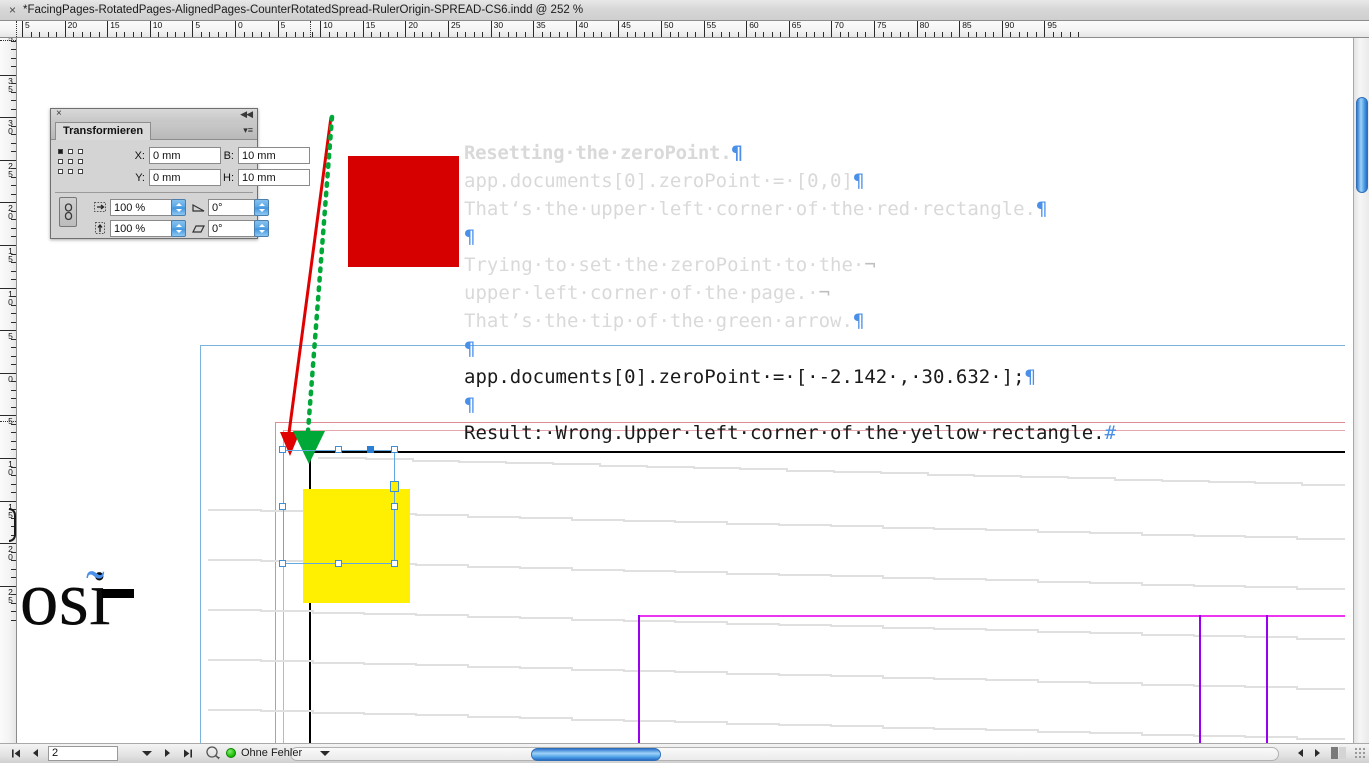 The width and height of the screenshot is (1369, 763). What do you see at coordinates (70, 151) in the screenshot?
I see `proxy-point-tc` at bounding box center [70, 151].